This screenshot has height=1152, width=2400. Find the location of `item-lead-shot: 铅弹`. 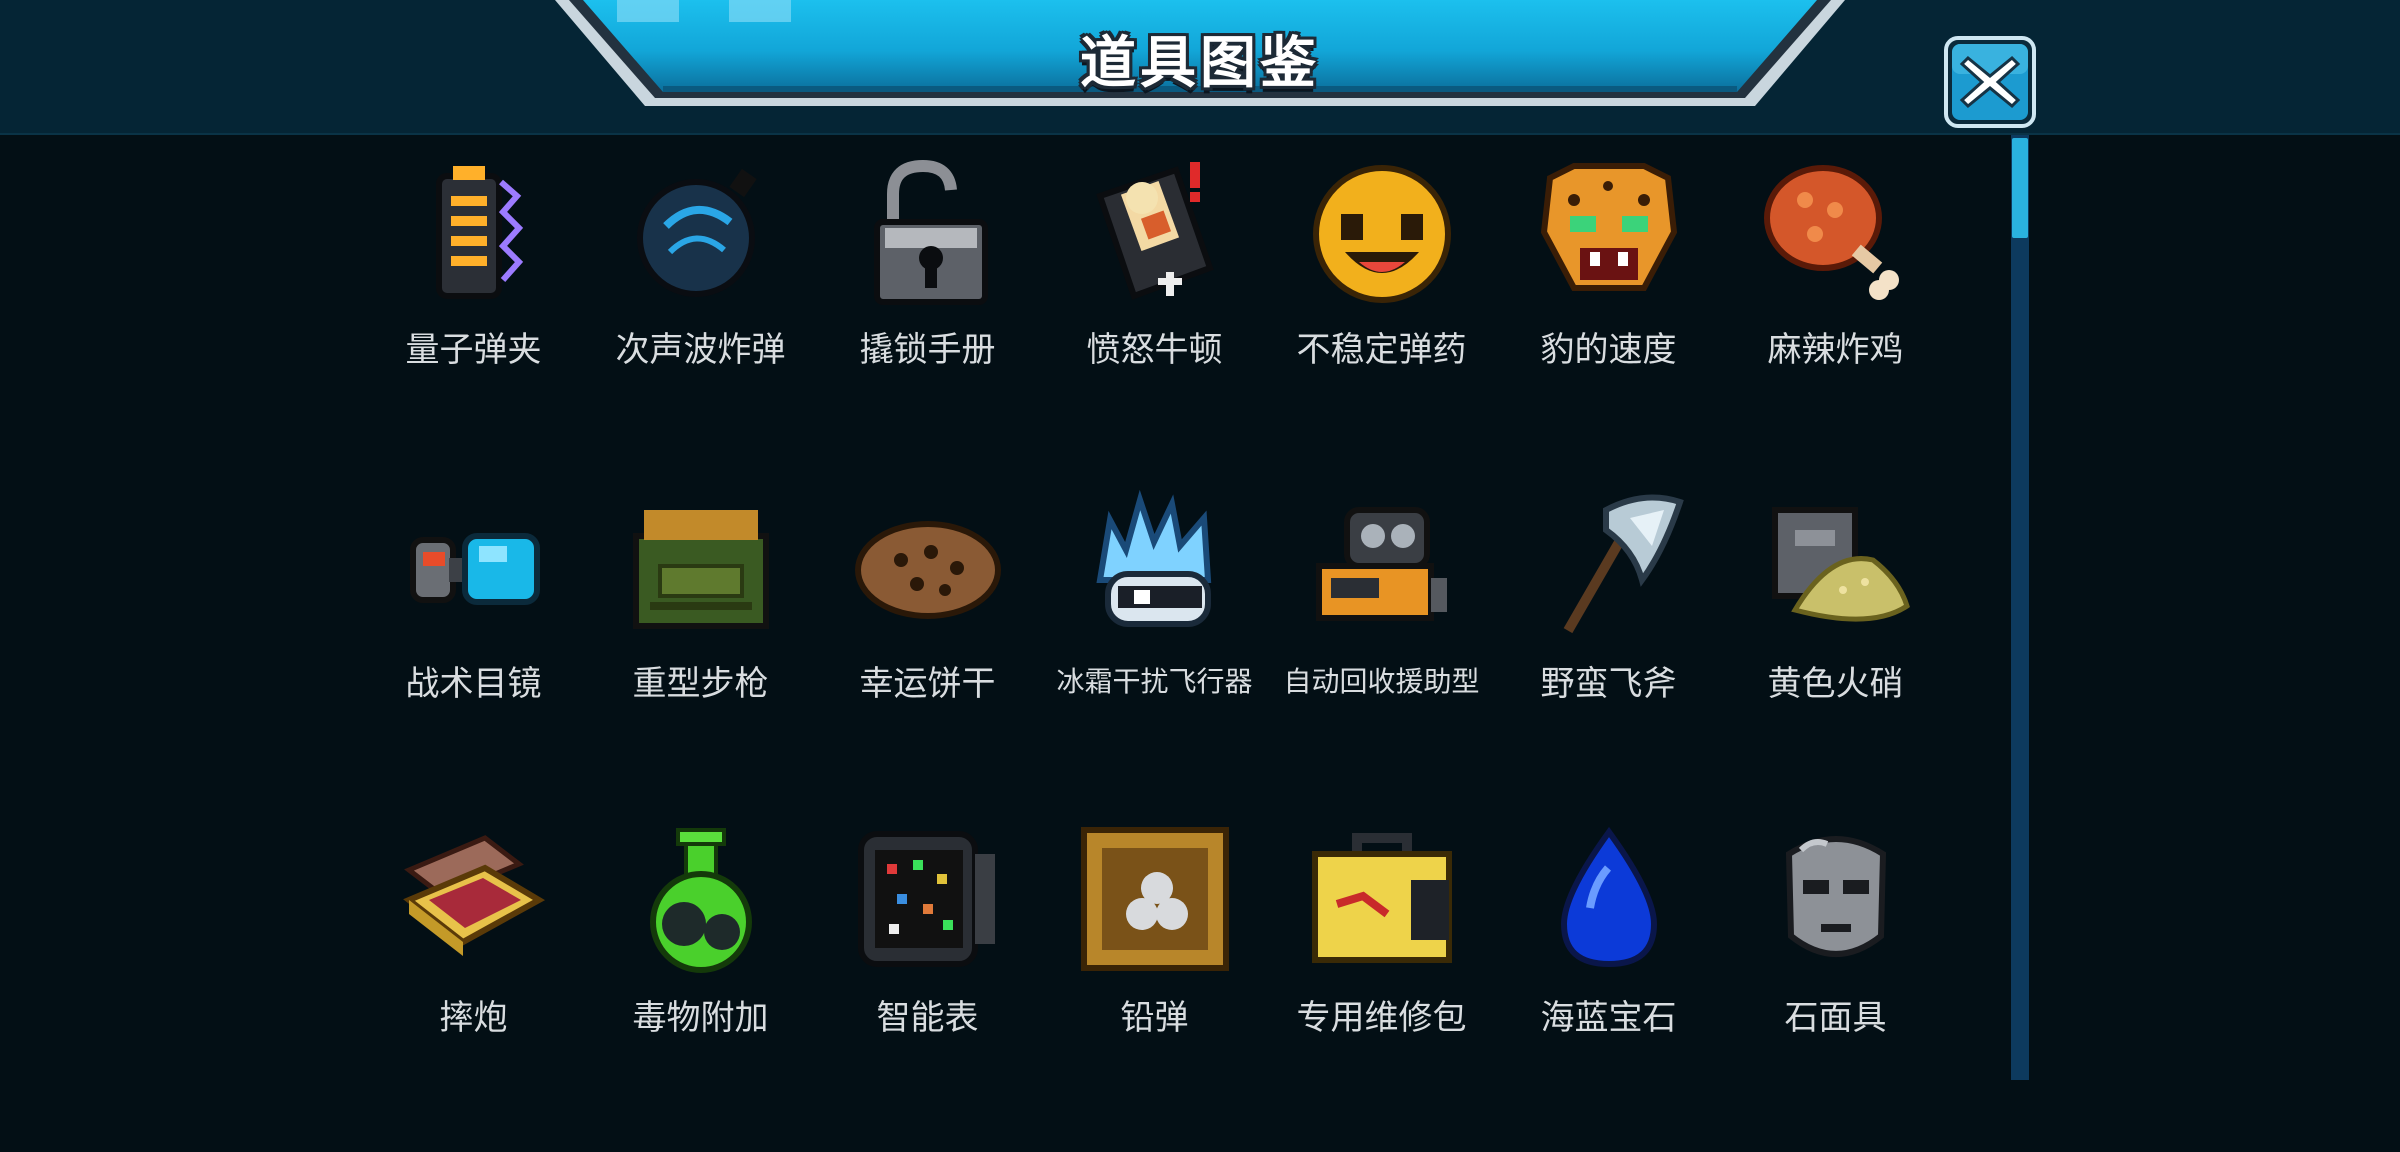

item-lead-shot: 铅弹 is located at coordinates (1154, 985).